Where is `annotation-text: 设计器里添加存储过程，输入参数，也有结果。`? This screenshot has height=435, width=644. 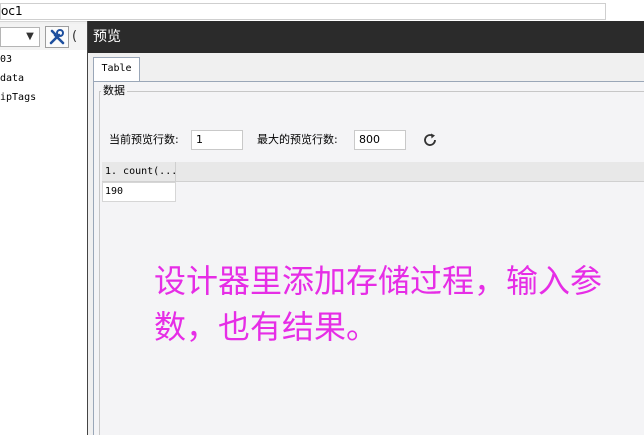 annotation-text: 设计器里添加存储过程，输入参数，也有结果。 is located at coordinates (378, 304).